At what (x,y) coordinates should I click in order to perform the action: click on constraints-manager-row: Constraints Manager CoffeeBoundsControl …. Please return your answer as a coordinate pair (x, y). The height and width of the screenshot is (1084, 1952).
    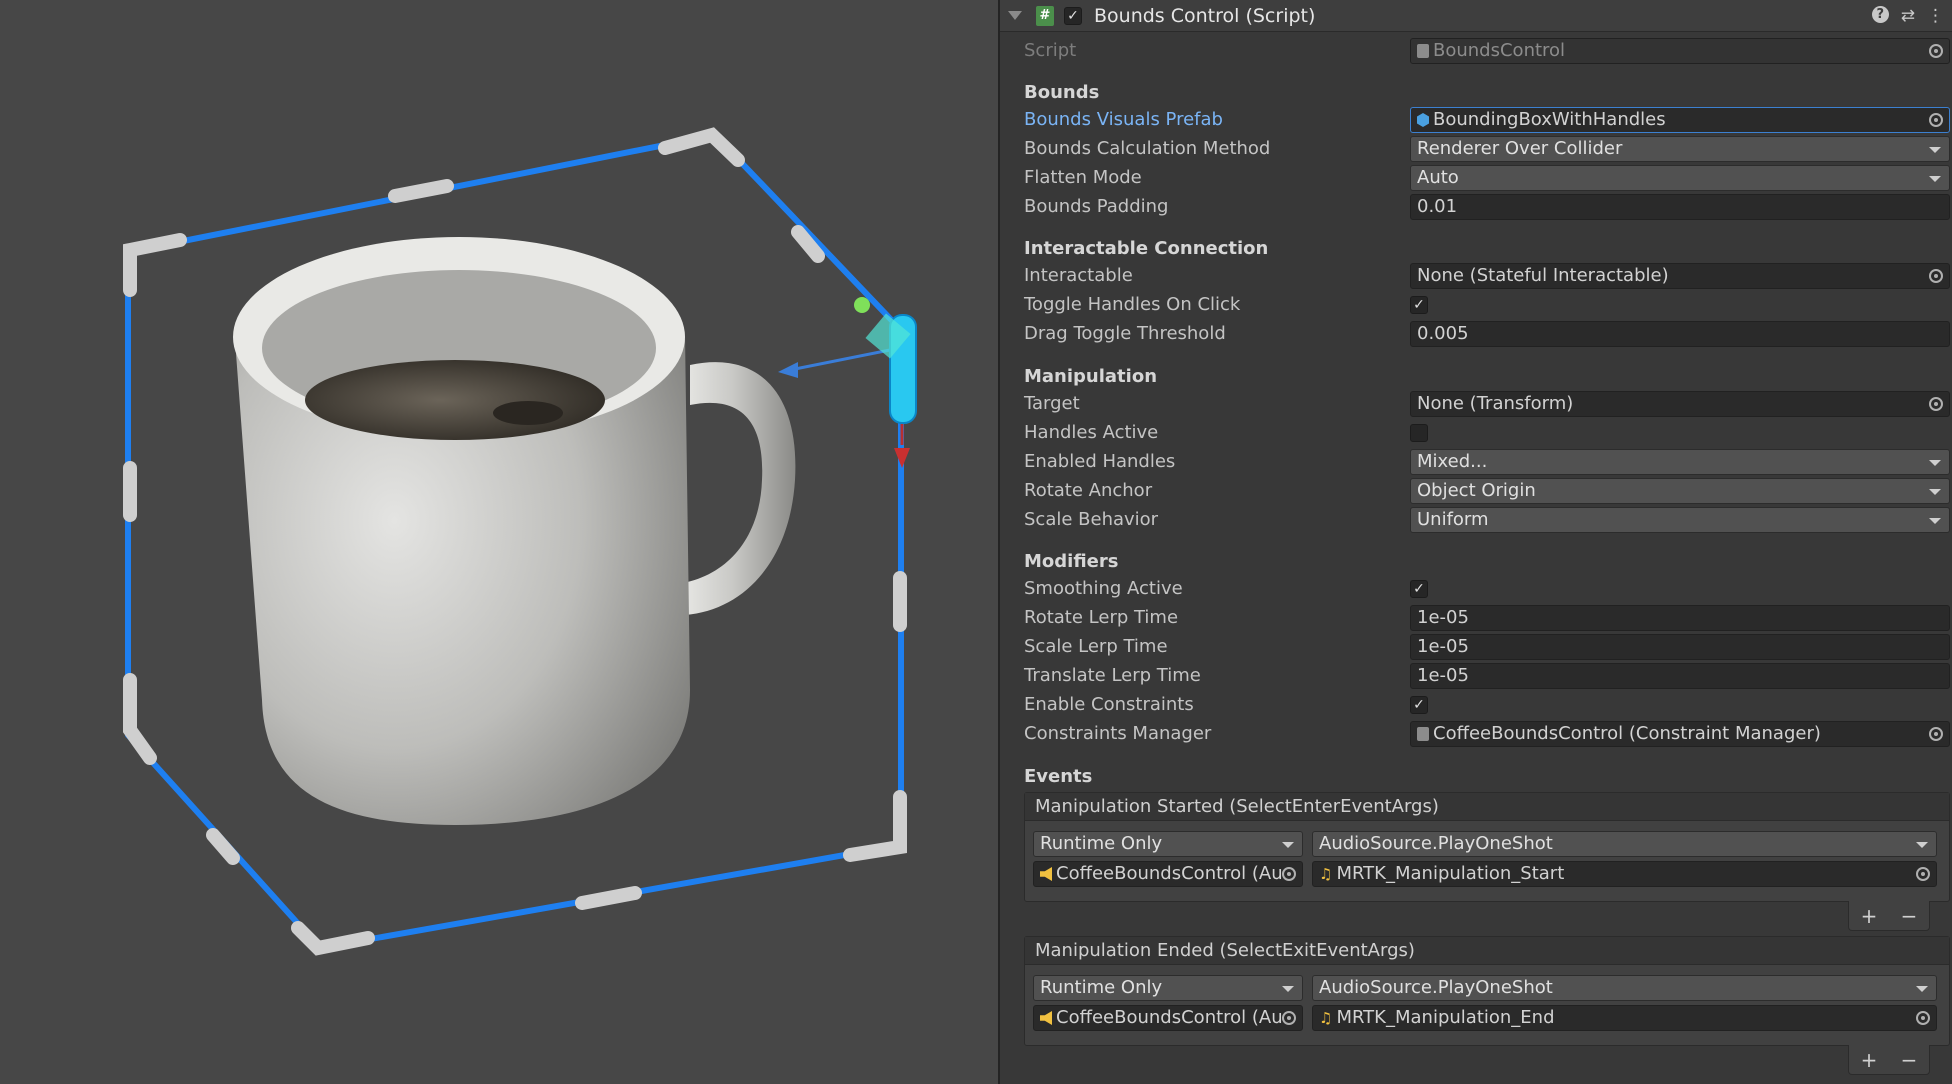
    Looking at the image, I should click on (1476, 734).